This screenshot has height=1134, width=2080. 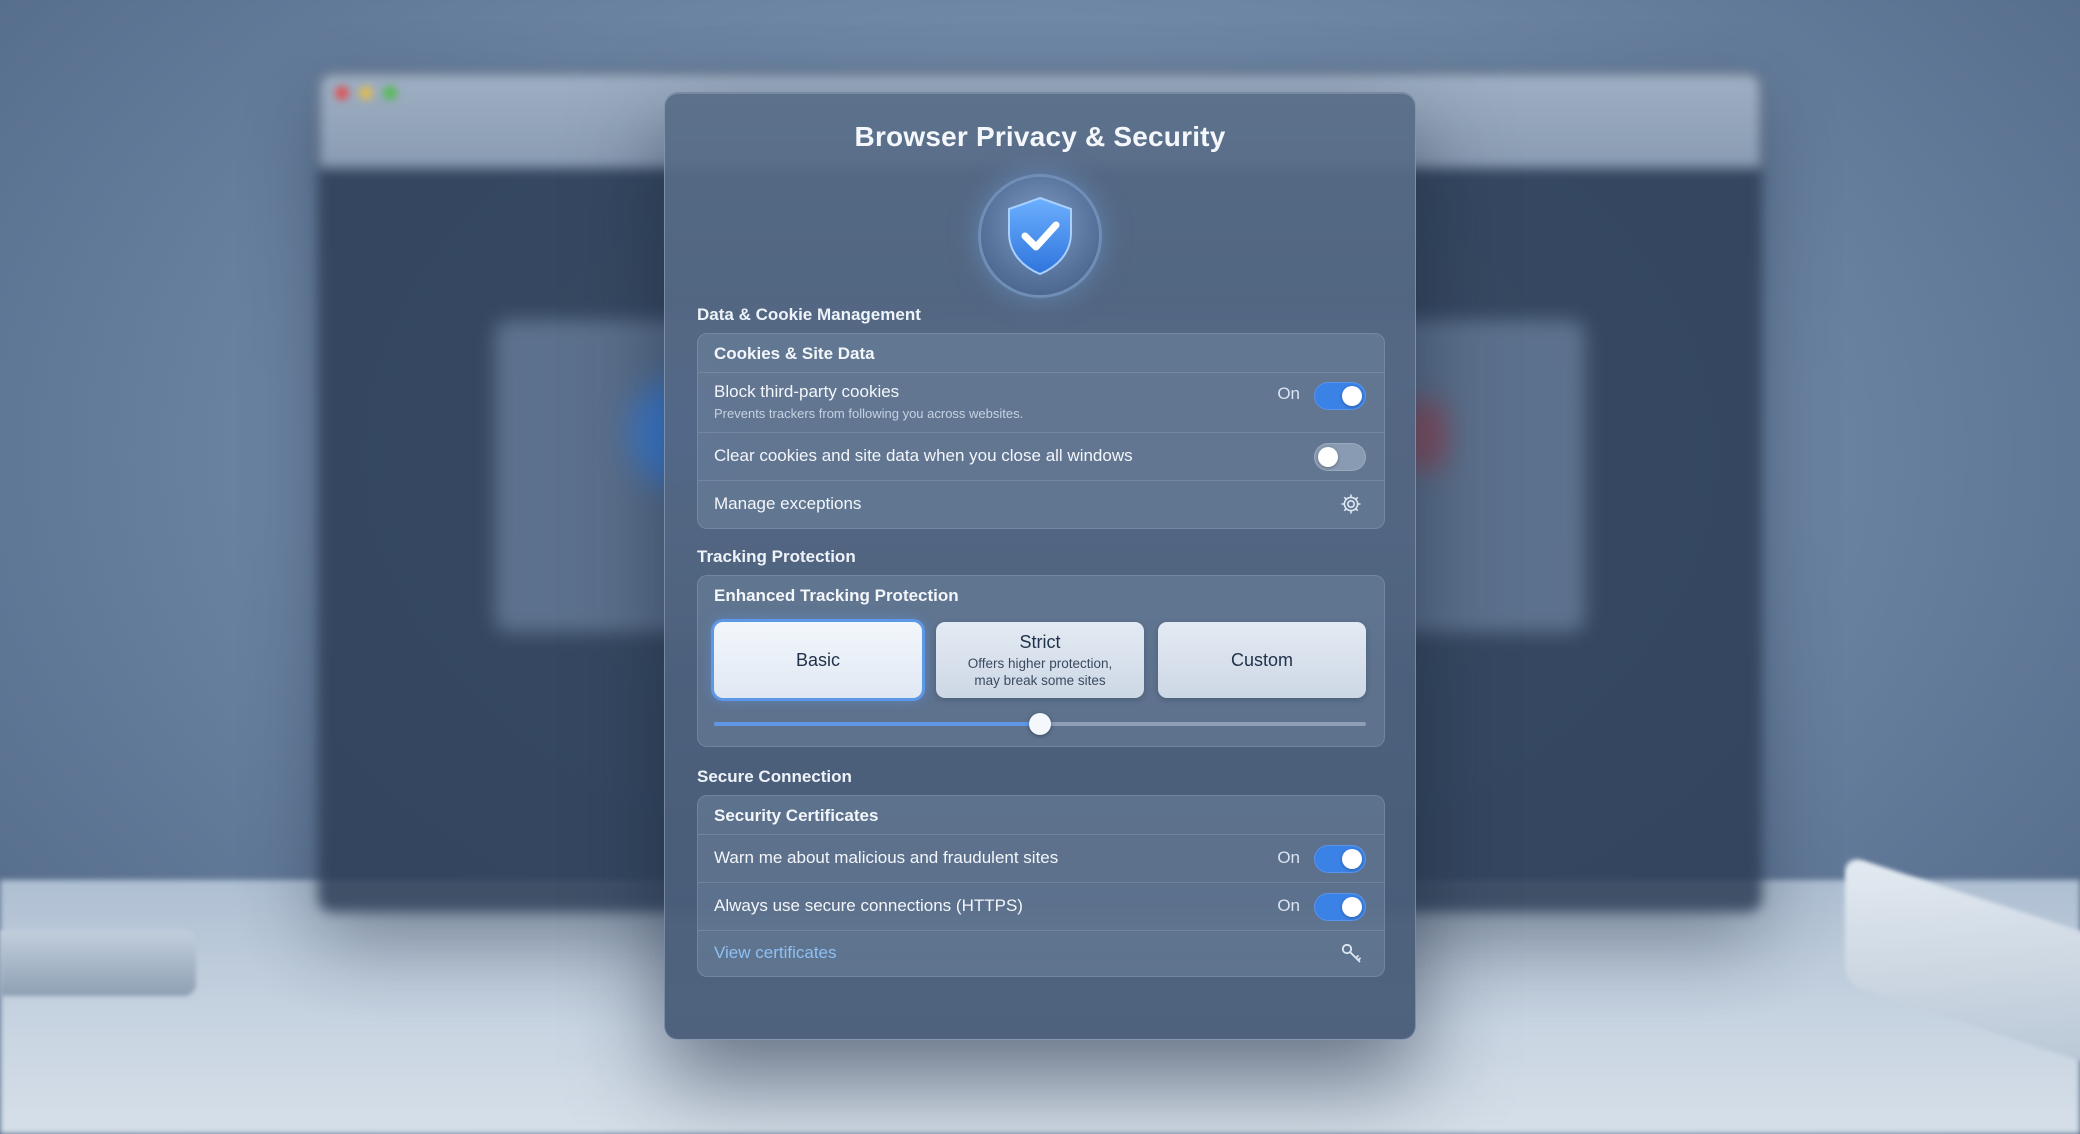 I want to click on certificates-card-header: Security Certificates, so click(x=1041, y=815).